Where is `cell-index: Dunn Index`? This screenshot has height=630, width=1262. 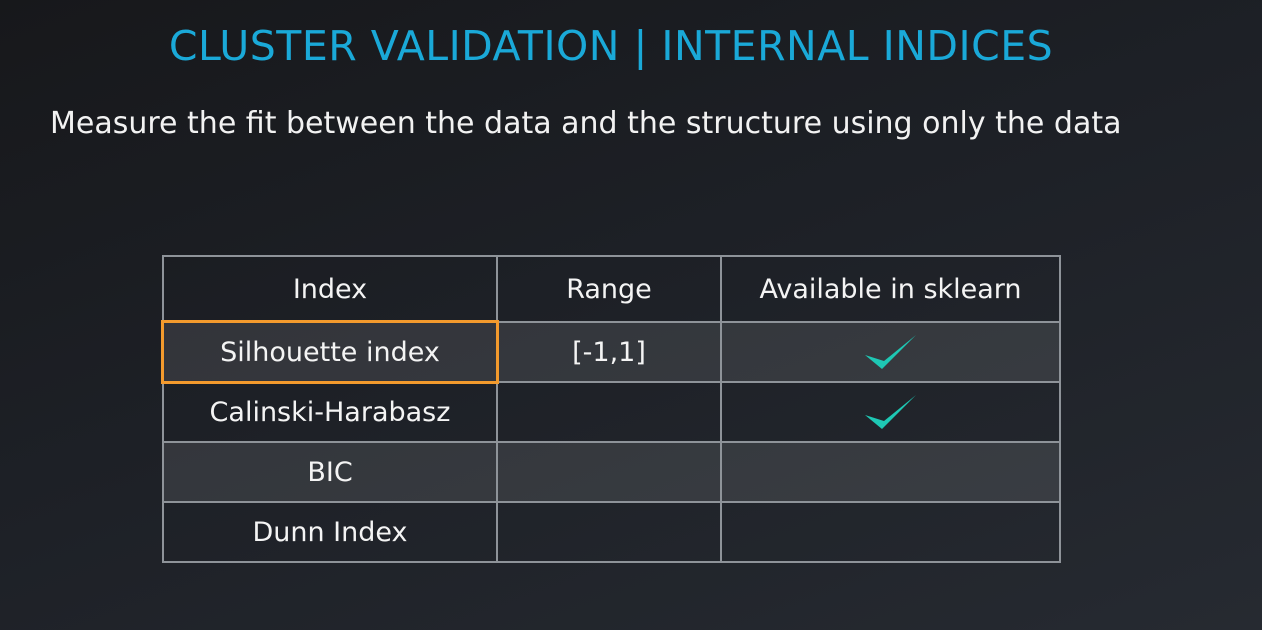 cell-index: Dunn Index is located at coordinates (330, 532).